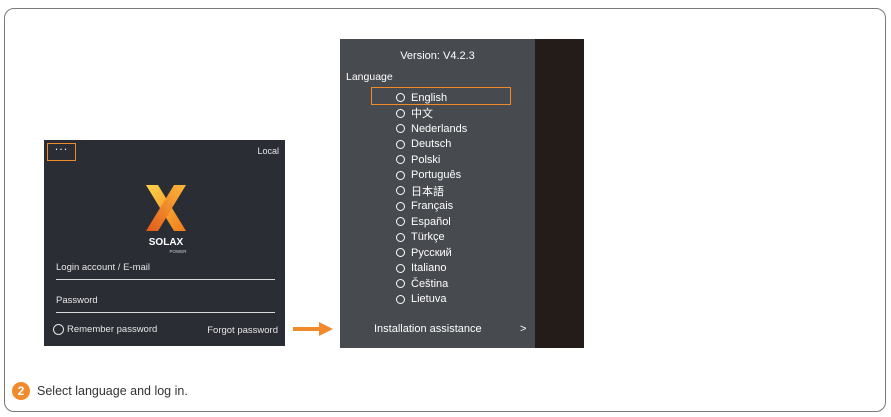 Image resolution: width=891 pixels, height=417 pixels. I want to click on step-text: Select language and log in., so click(112, 391).